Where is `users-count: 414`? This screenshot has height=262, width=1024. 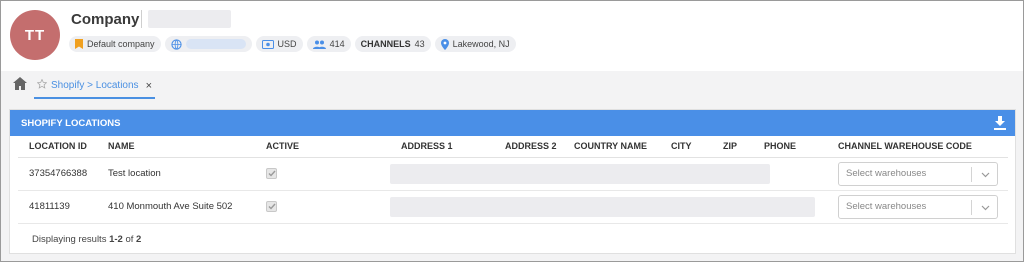 users-count: 414 is located at coordinates (337, 44).